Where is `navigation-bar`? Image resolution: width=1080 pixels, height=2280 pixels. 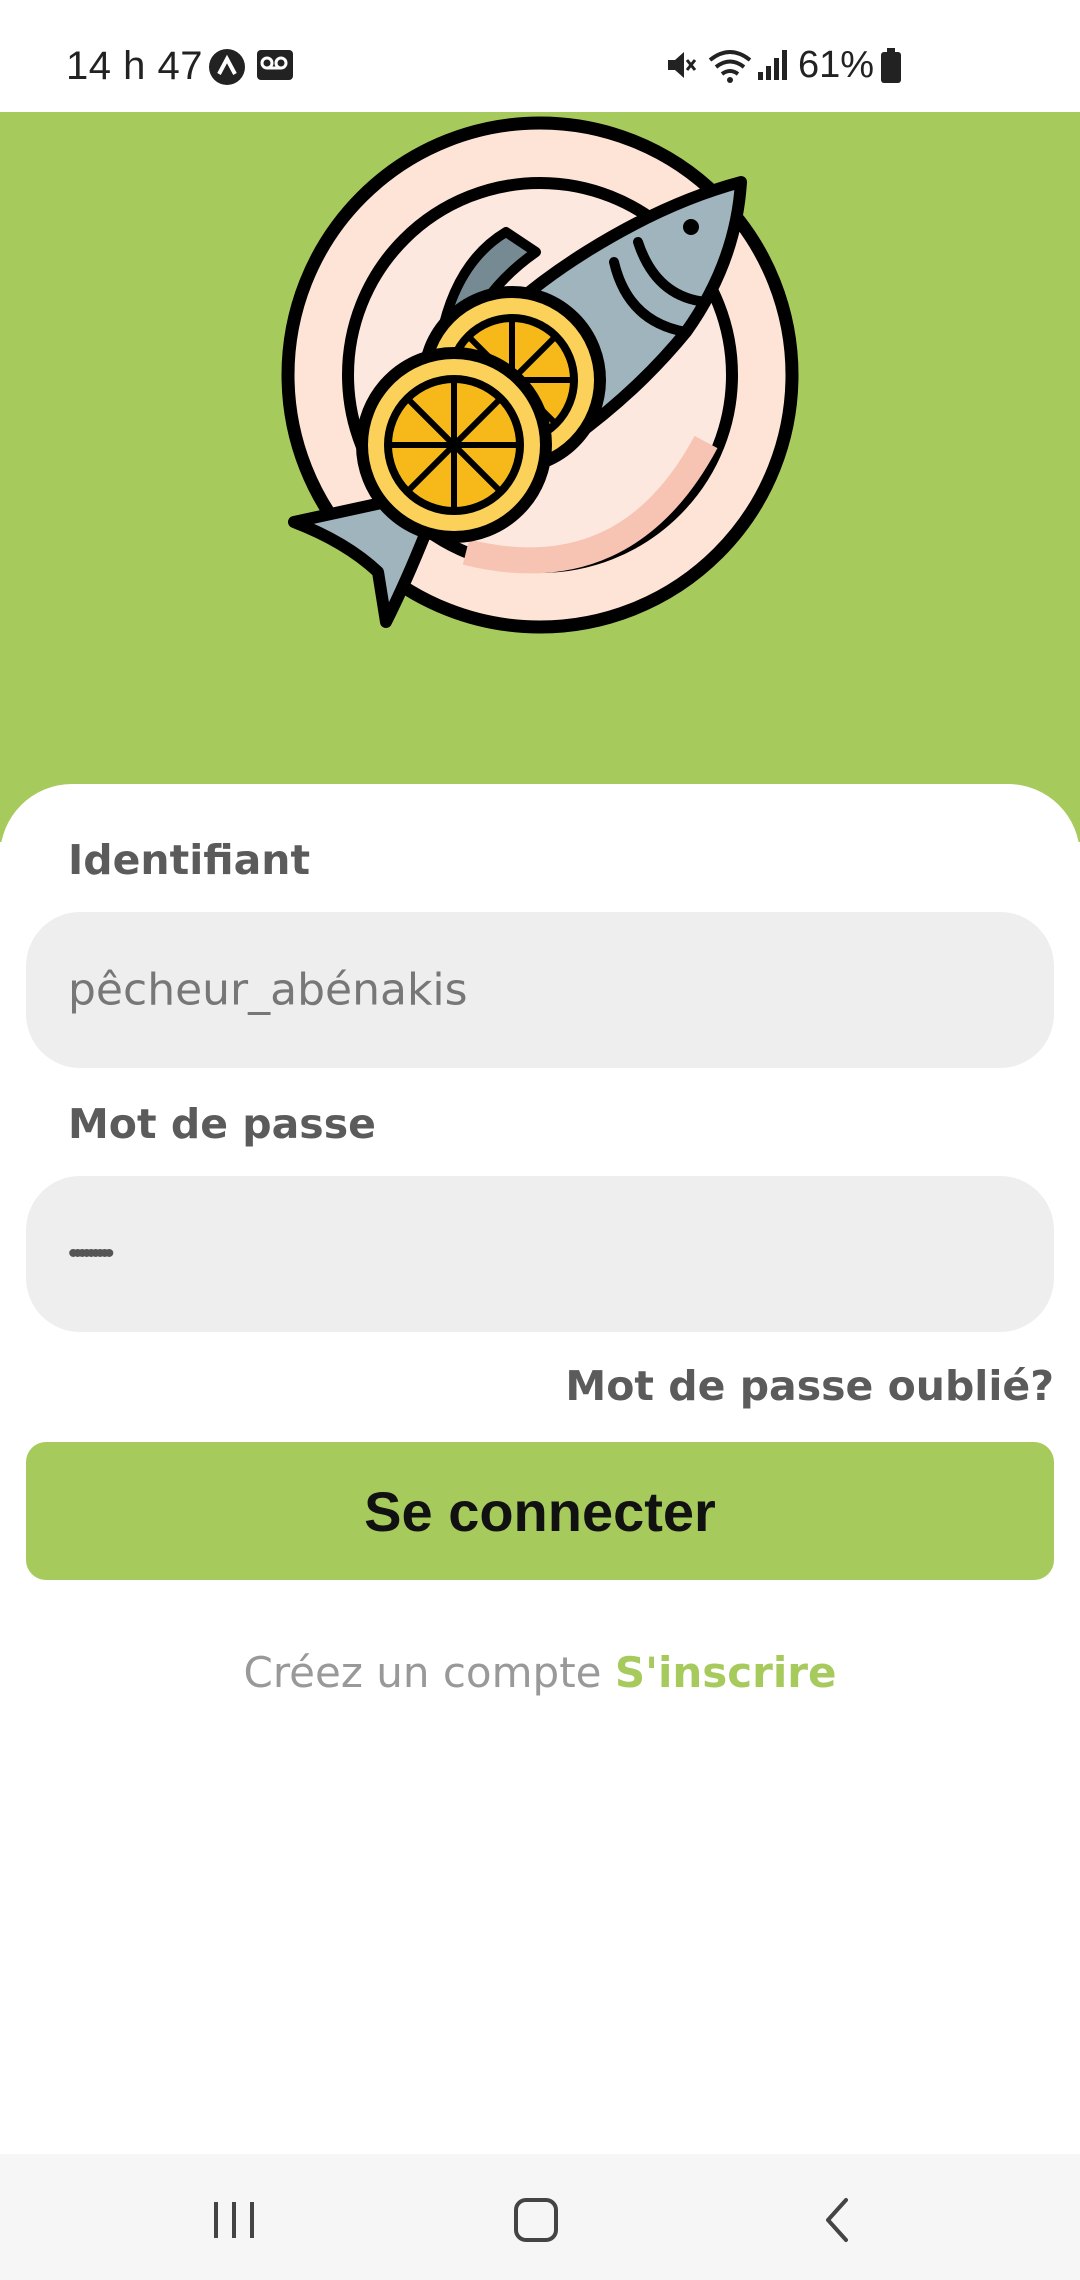
navigation-bar is located at coordinates (540, 2217).